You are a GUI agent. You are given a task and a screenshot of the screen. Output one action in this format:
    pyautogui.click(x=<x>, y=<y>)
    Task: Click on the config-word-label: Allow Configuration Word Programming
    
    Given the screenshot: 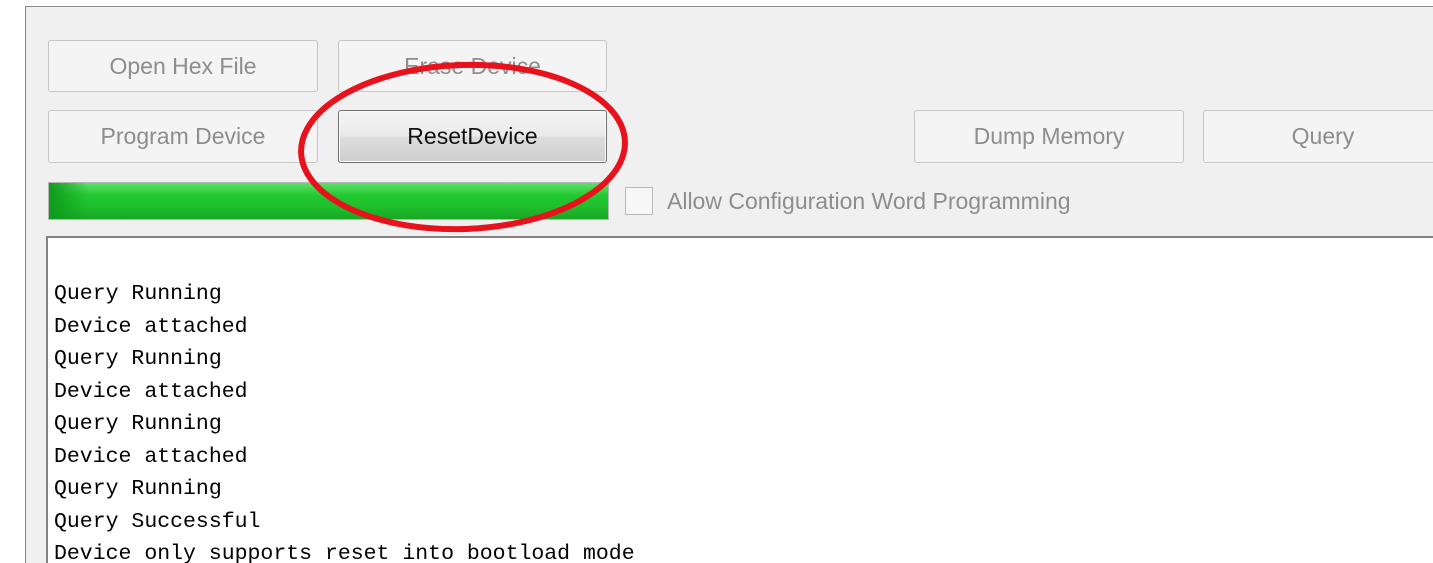 What is the action you would take?
    pyautogui.click(x=869, y=201)
    